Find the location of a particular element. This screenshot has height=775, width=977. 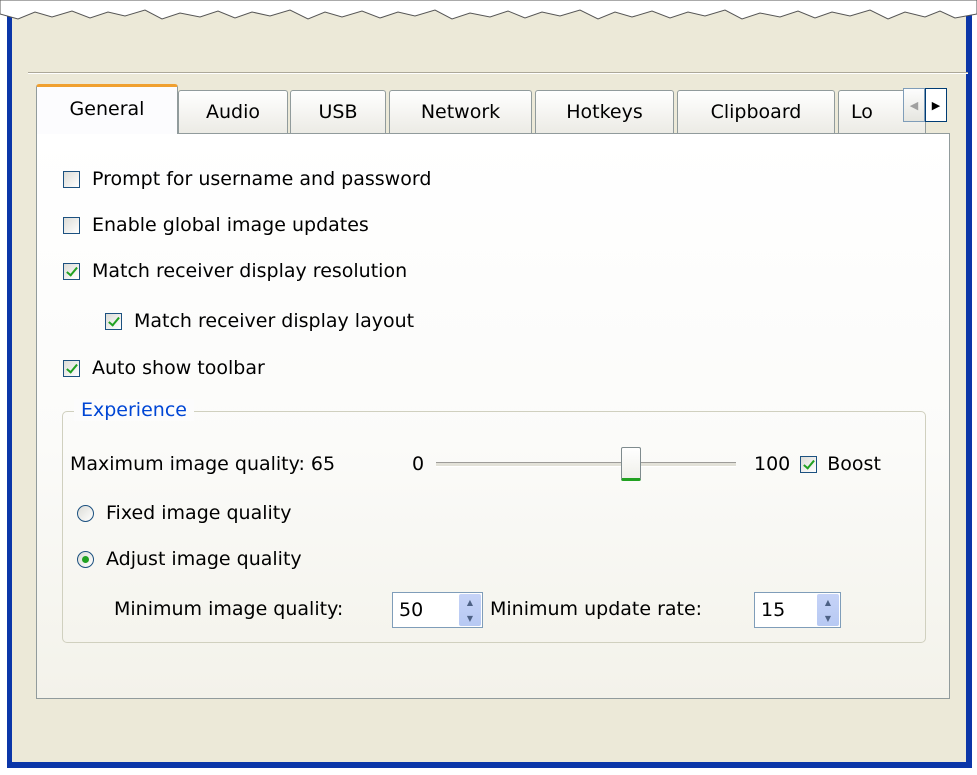

min-rate-label: Minimum update rate: is located at coordinates (596, 609).